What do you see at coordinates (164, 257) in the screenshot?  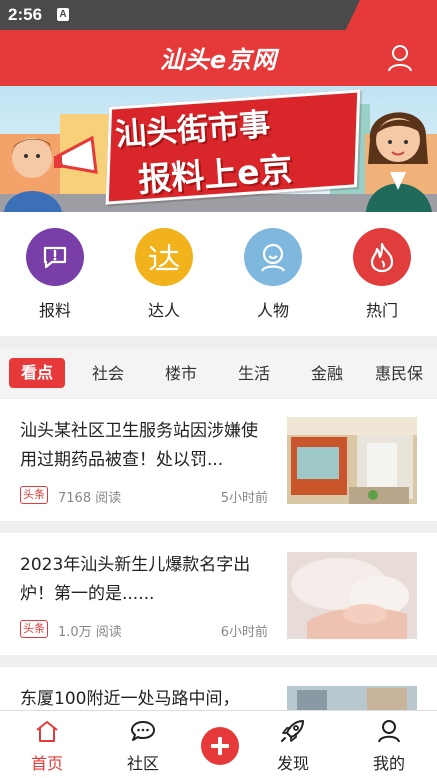 I see `expert-icon` at bounding box center [164, 257].